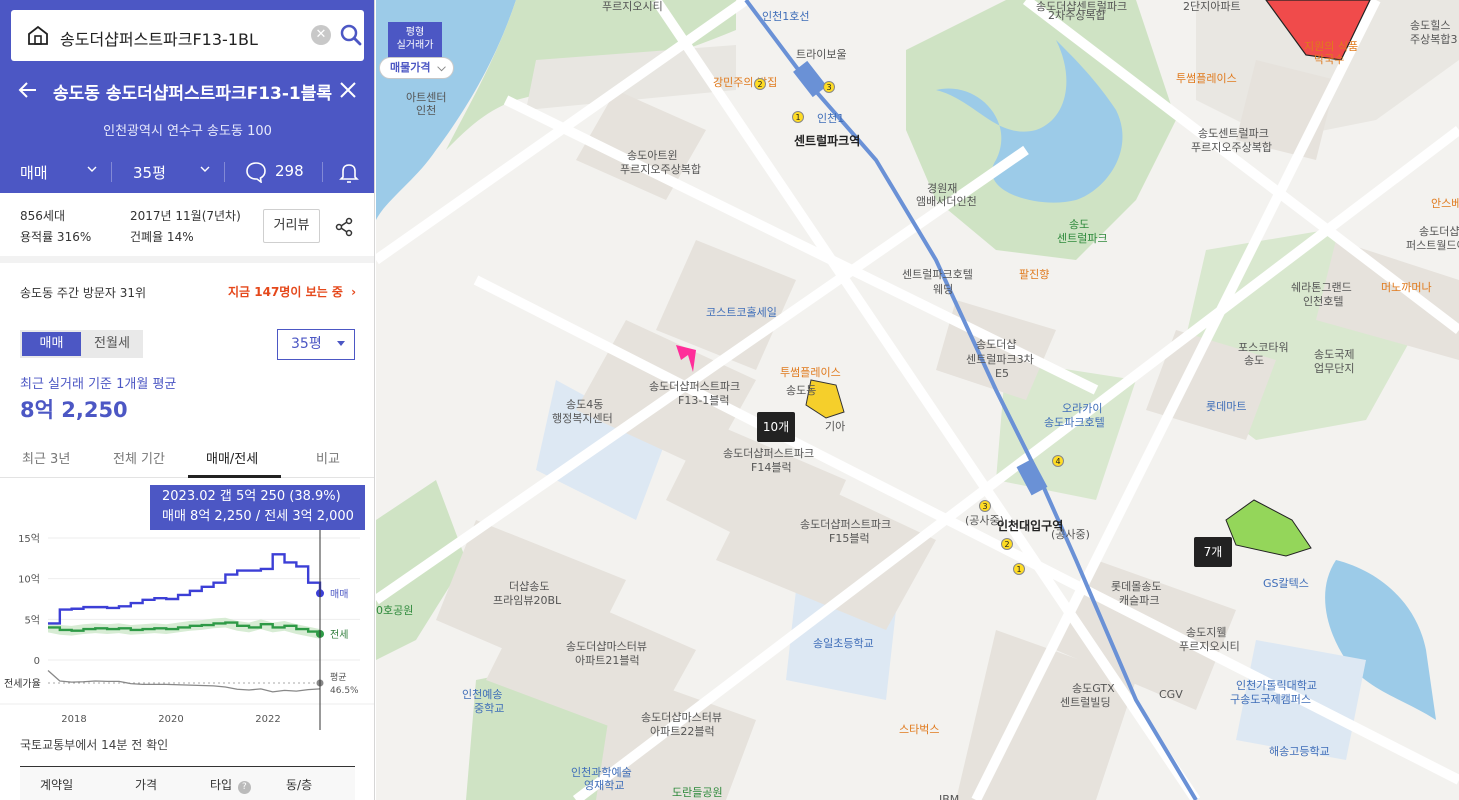 The width and height of the screenshot is (1459, 800). What do you see at coordinates (1406, 288) in the screenshot?
I see `map-label: 머노까머나` at bounding box center [1406, 288].